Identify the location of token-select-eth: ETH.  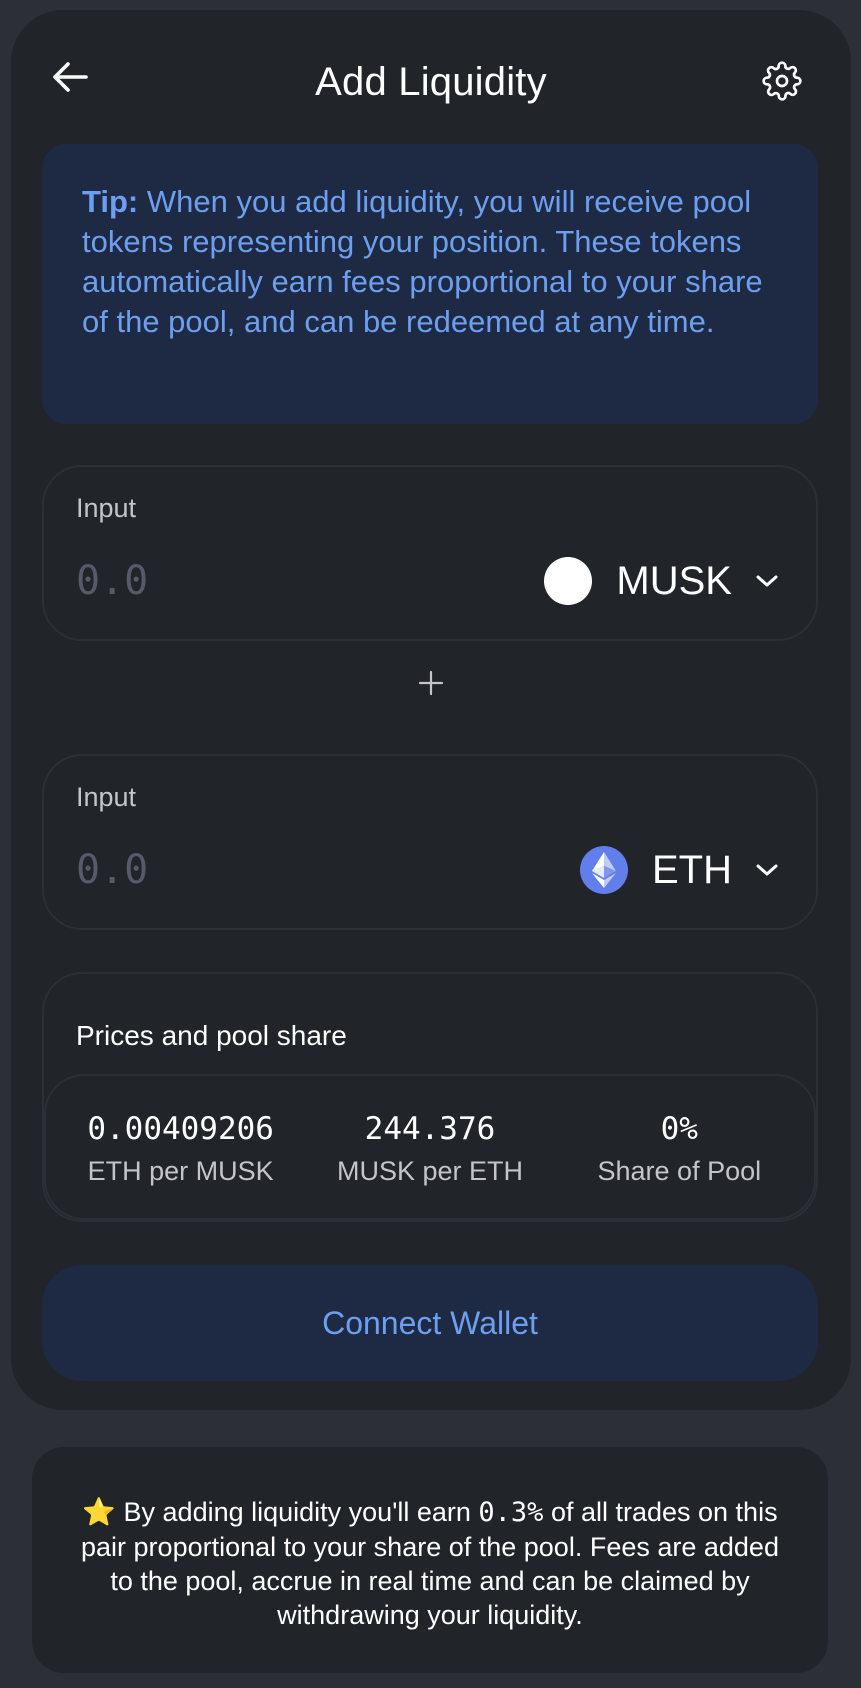
(680, 870).